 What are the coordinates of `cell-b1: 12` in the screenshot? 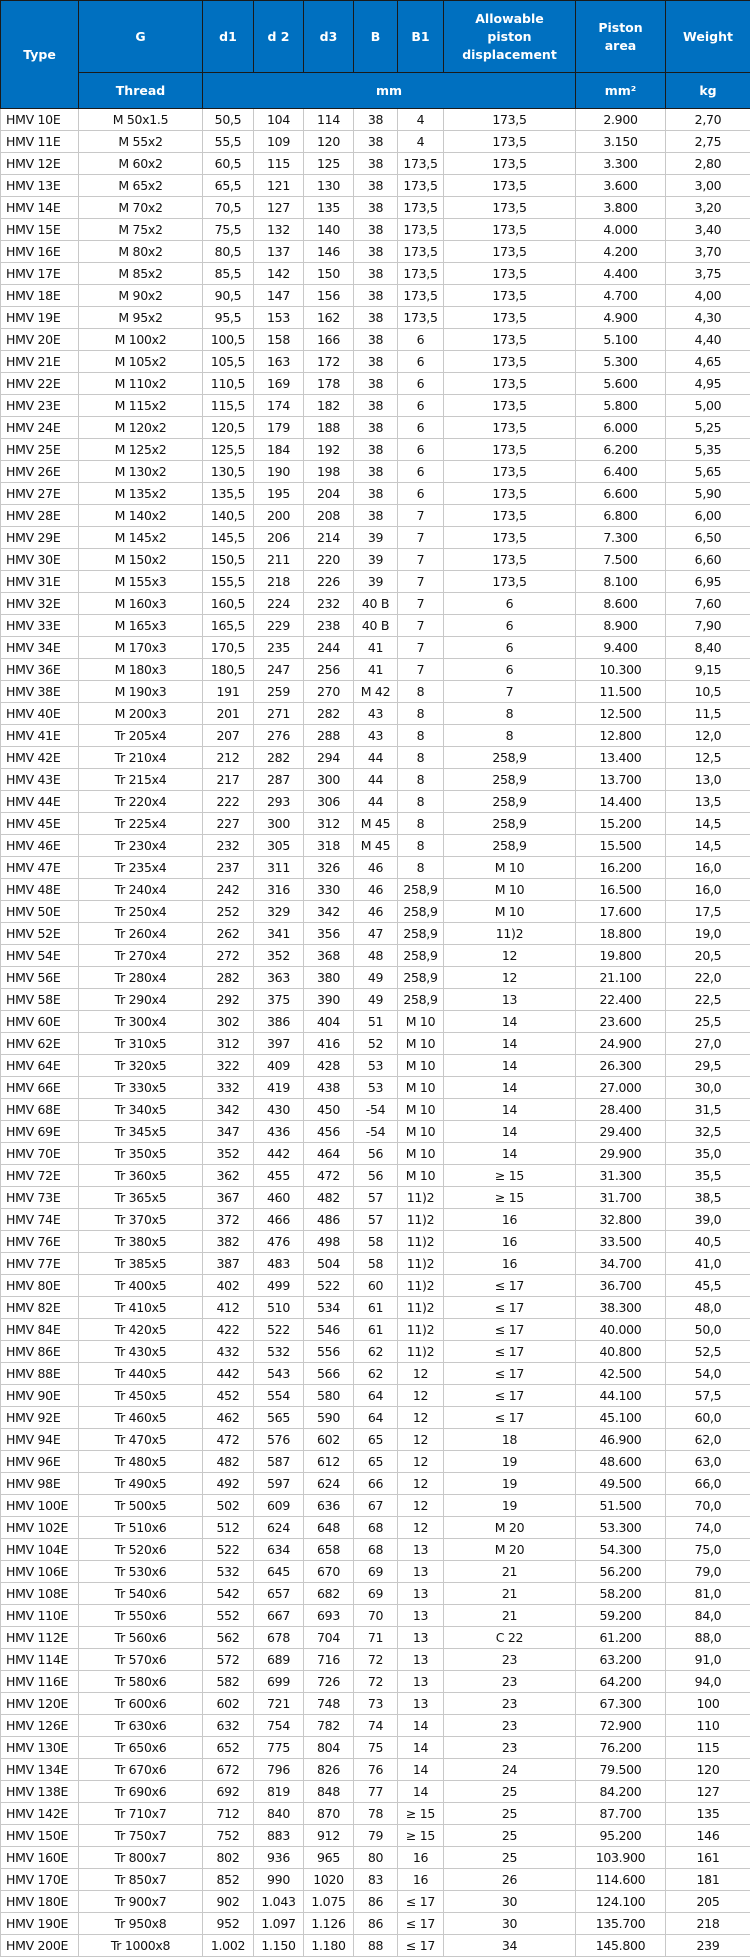 It's located at (420, 1373).